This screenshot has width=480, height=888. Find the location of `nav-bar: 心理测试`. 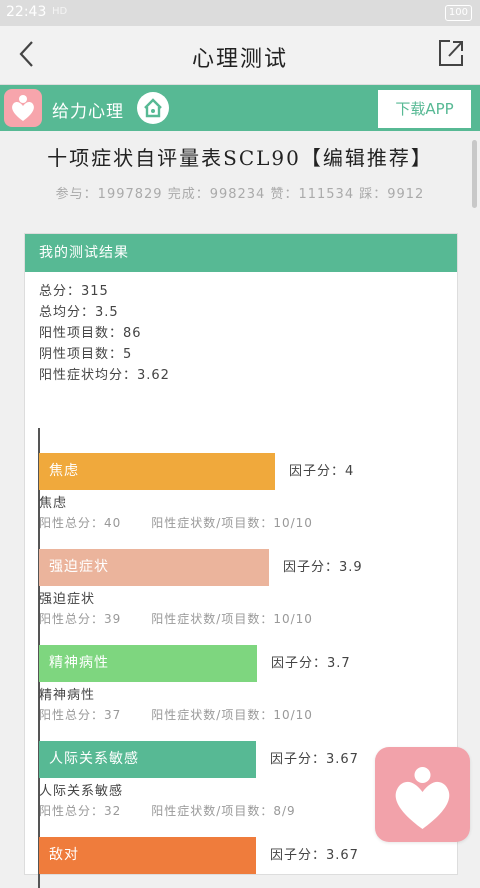

nav-bar: 心理测试 is located at coordinates (240, 55).